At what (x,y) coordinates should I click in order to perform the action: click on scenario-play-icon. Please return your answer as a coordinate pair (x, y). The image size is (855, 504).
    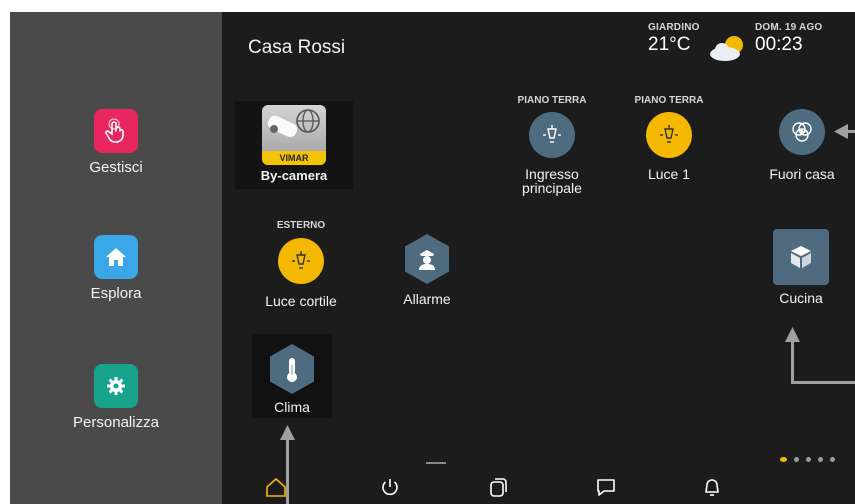
    Looking at the image, I should click on (802, 132).